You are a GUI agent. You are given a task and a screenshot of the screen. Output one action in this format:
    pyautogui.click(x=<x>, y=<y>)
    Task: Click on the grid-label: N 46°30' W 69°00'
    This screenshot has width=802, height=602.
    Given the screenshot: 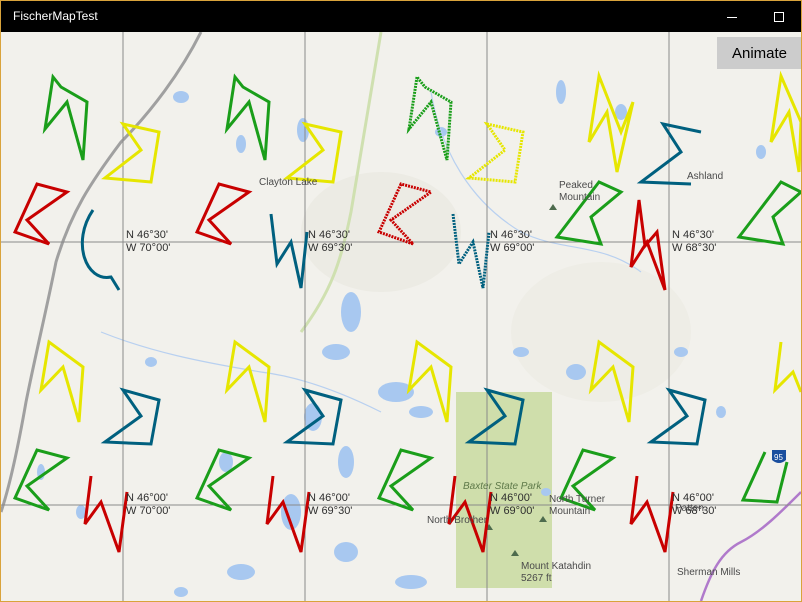 What is the action you would take?
    pyautogui.click(x=512, y=241)
    